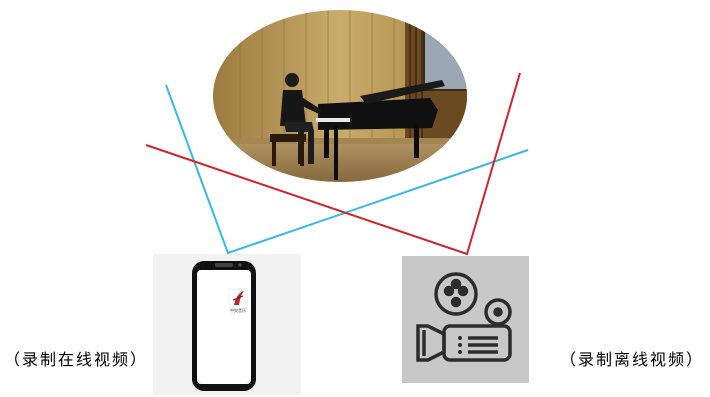 The width and height of the screenshot is (710, 397). Describe the element at coordinates (238, 310) in the screenshot. I see `phone-app-label: 中央音乐` at that location.